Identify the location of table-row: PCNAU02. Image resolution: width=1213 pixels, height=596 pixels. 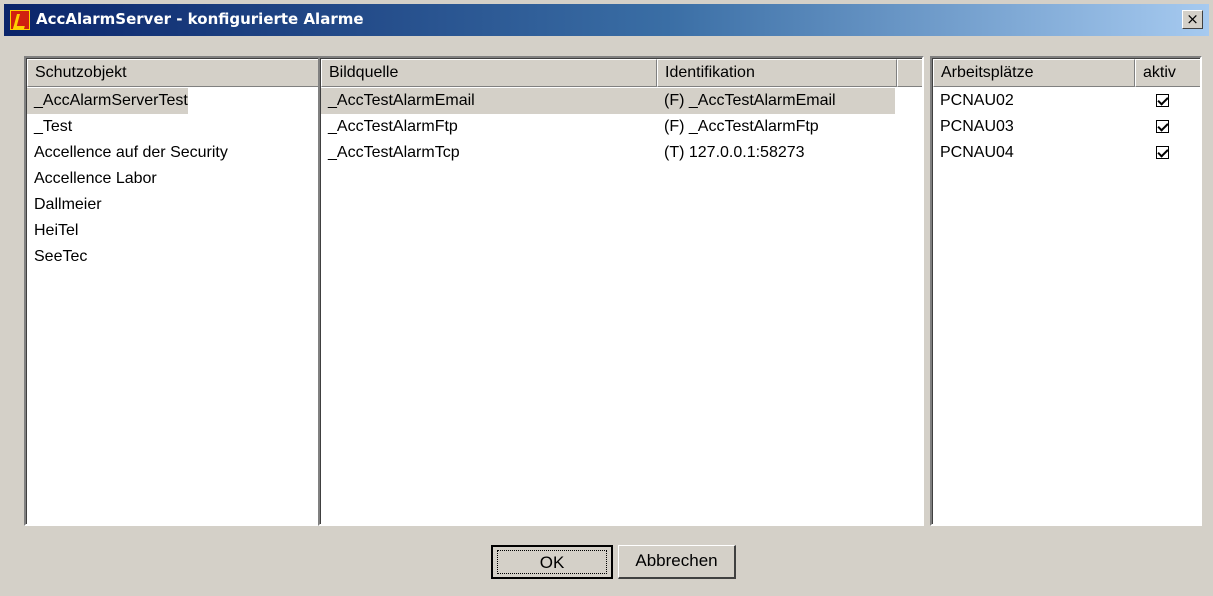
(1066, 103).